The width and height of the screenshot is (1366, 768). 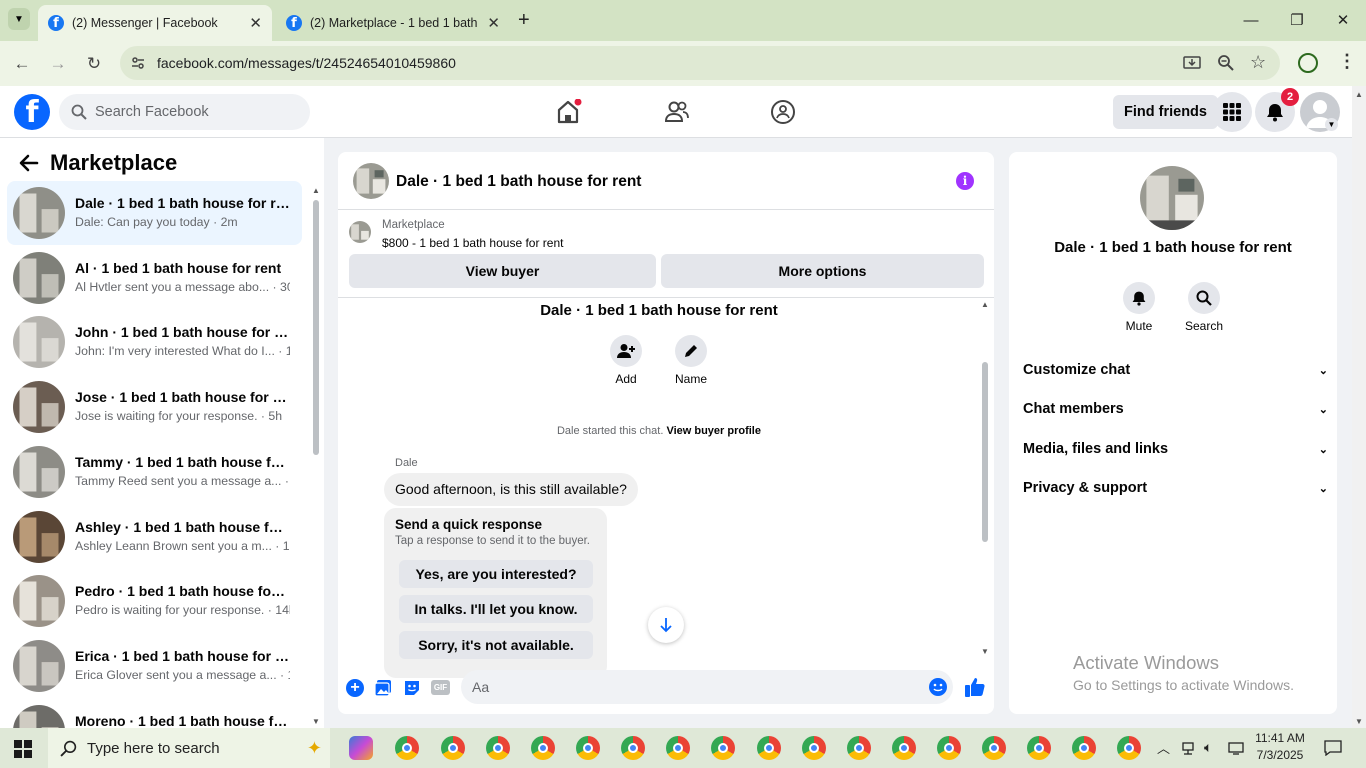 What do you see at coordinates (1139, 298) in the screenshot?
I see `mute-button` at bounding box center [1139, 298].